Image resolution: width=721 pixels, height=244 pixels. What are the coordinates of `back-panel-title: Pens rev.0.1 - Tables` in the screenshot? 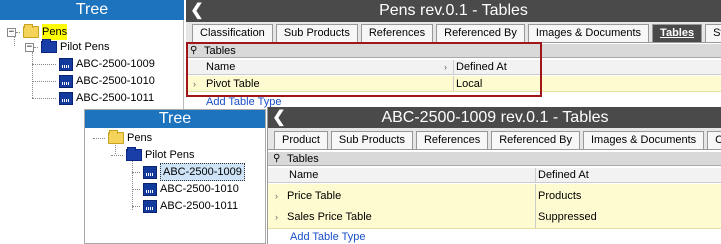 It's located at (453, 10).